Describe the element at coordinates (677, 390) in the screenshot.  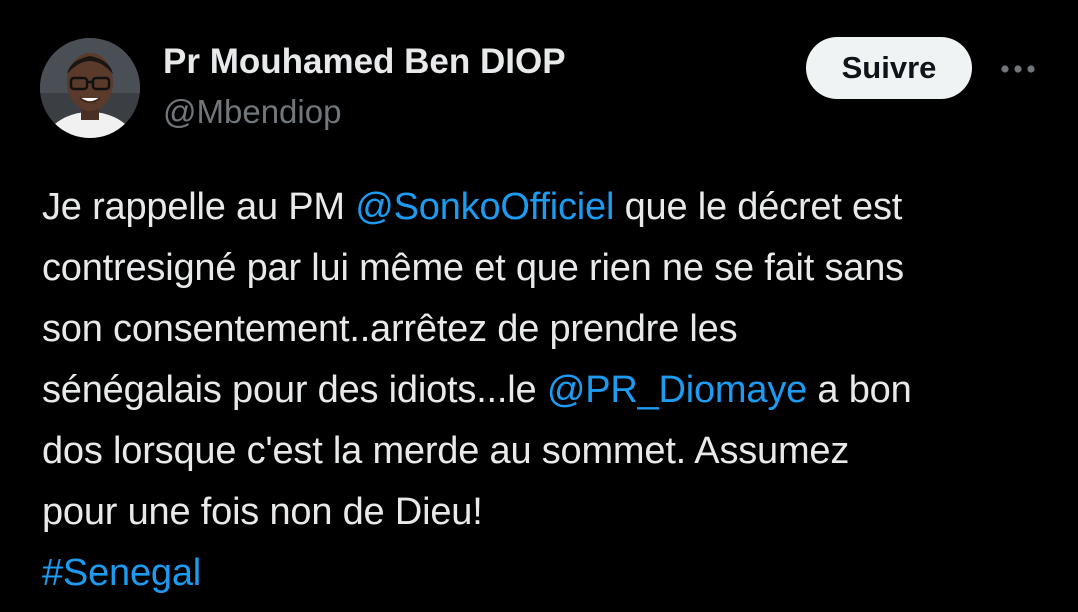
I see `mention-link-diomaye: @PR_Diomaye` at that location.